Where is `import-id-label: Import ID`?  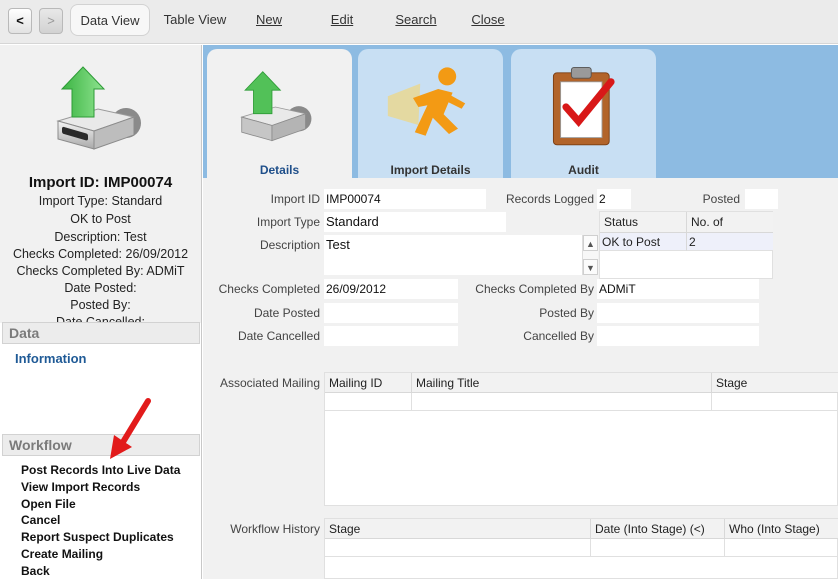
import-id-label: Import ID is located at coordinates (295, 199).